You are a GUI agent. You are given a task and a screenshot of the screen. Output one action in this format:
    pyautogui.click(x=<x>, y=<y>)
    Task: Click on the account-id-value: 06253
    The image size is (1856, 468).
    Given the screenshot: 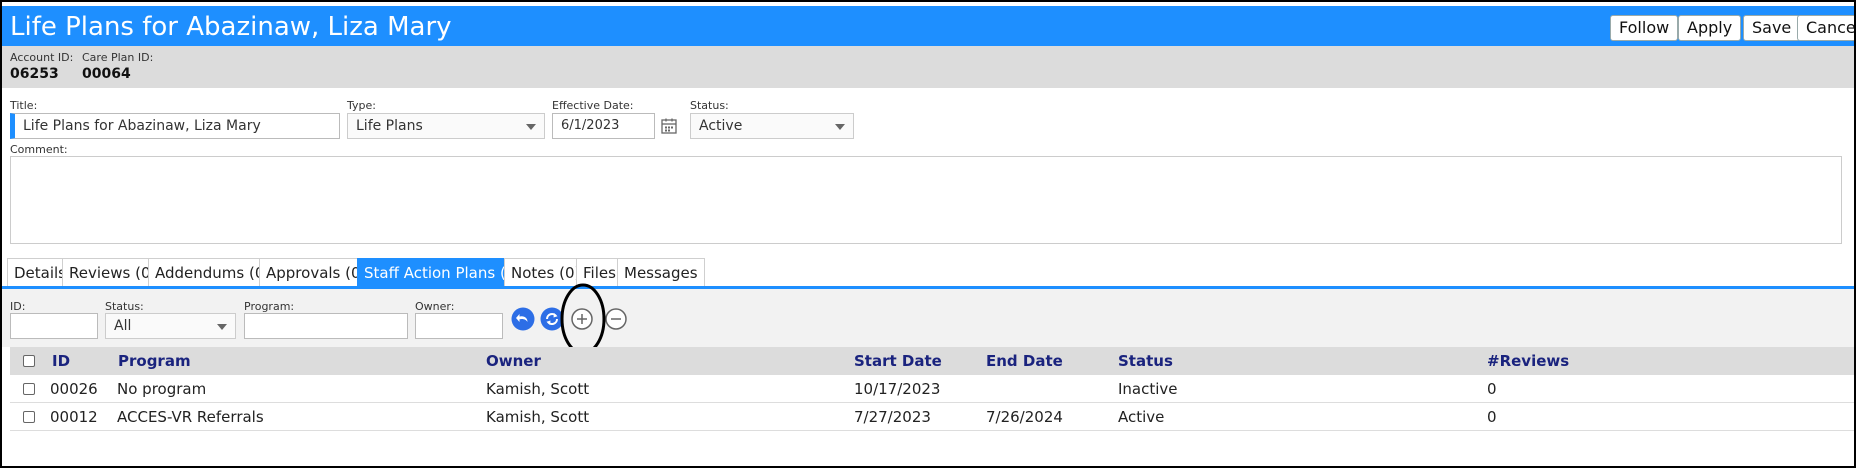 What is the action you would take?
    pyautogui.click(x=34, y=74)
    